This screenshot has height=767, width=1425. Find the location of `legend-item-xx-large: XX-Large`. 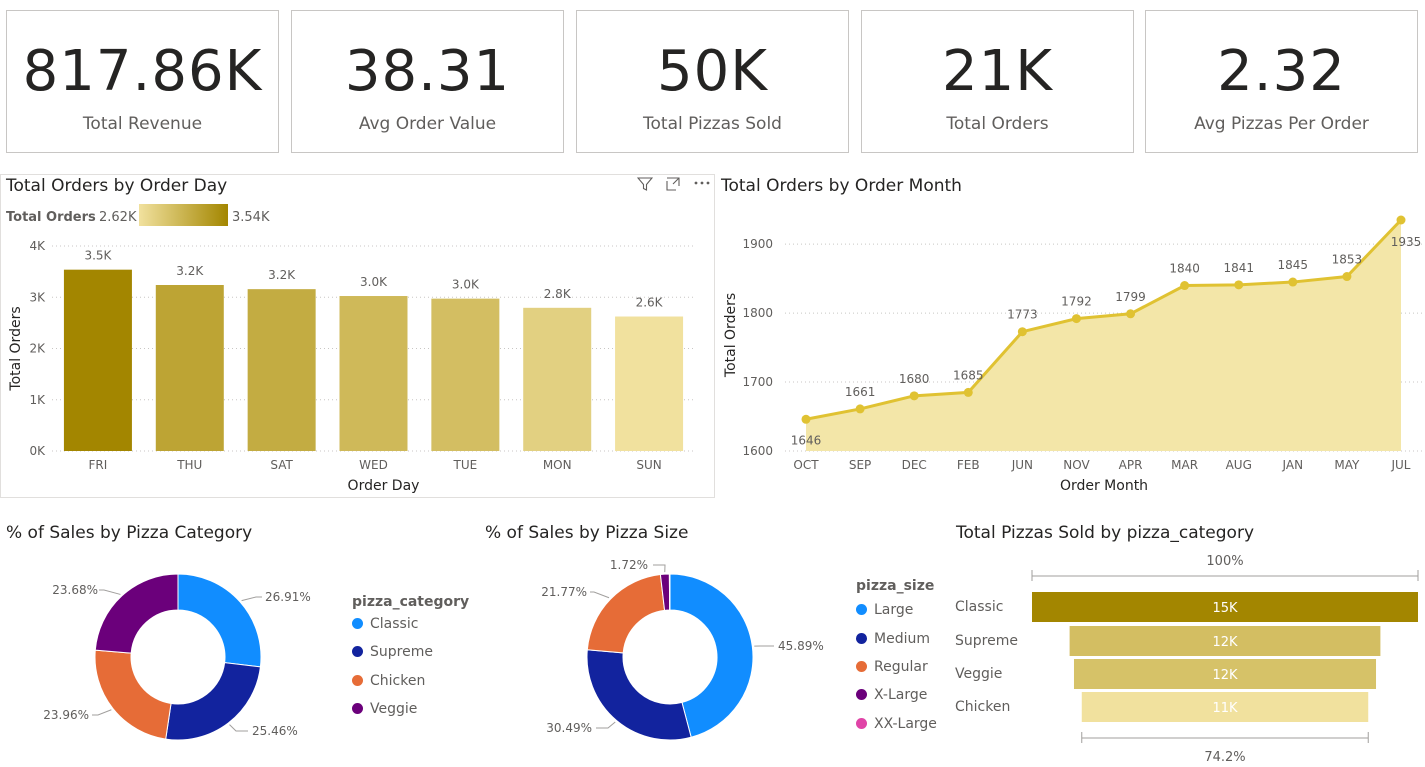

legend-item-xx-large: XX-Large is located at coordinates (896, 724).